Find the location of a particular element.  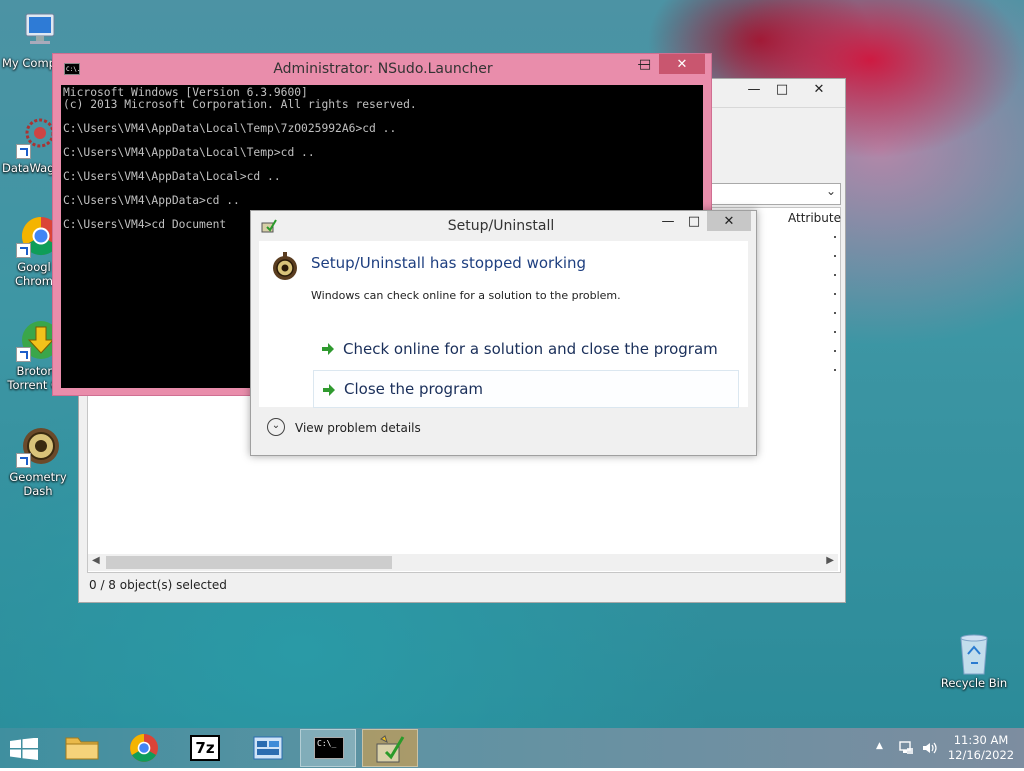

chevron-down-icon: ⌄ is located at coordinates (830, 191).